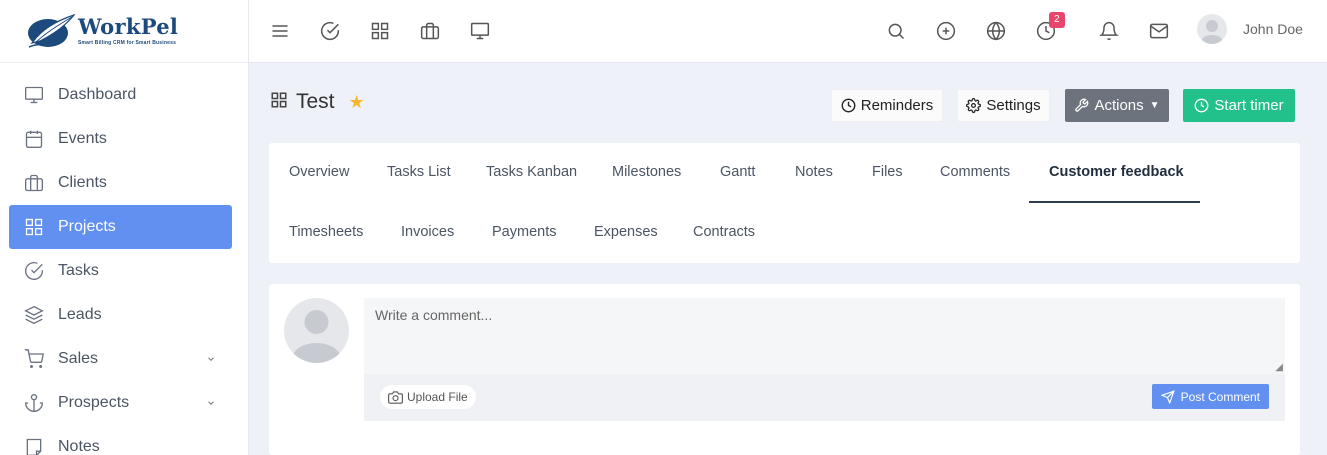  What do you see at coordinates (887, 172) in the screenshot?
I see `tab-files: Files` at bounding box center [887, 172].